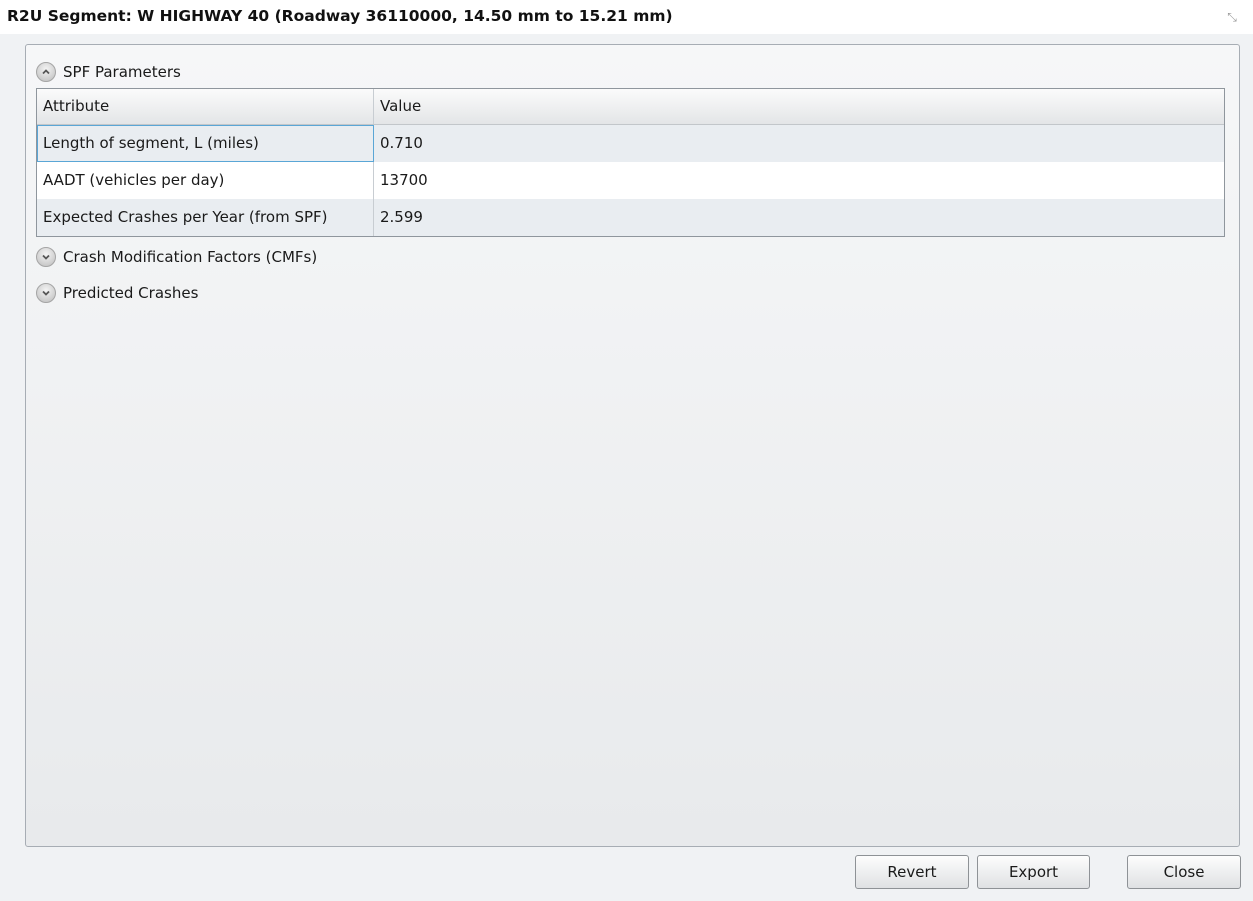 This screenshot has height=901, width=1253. I want to click on attribute-cell: Length of segment, L (miles), so click(205, 143).